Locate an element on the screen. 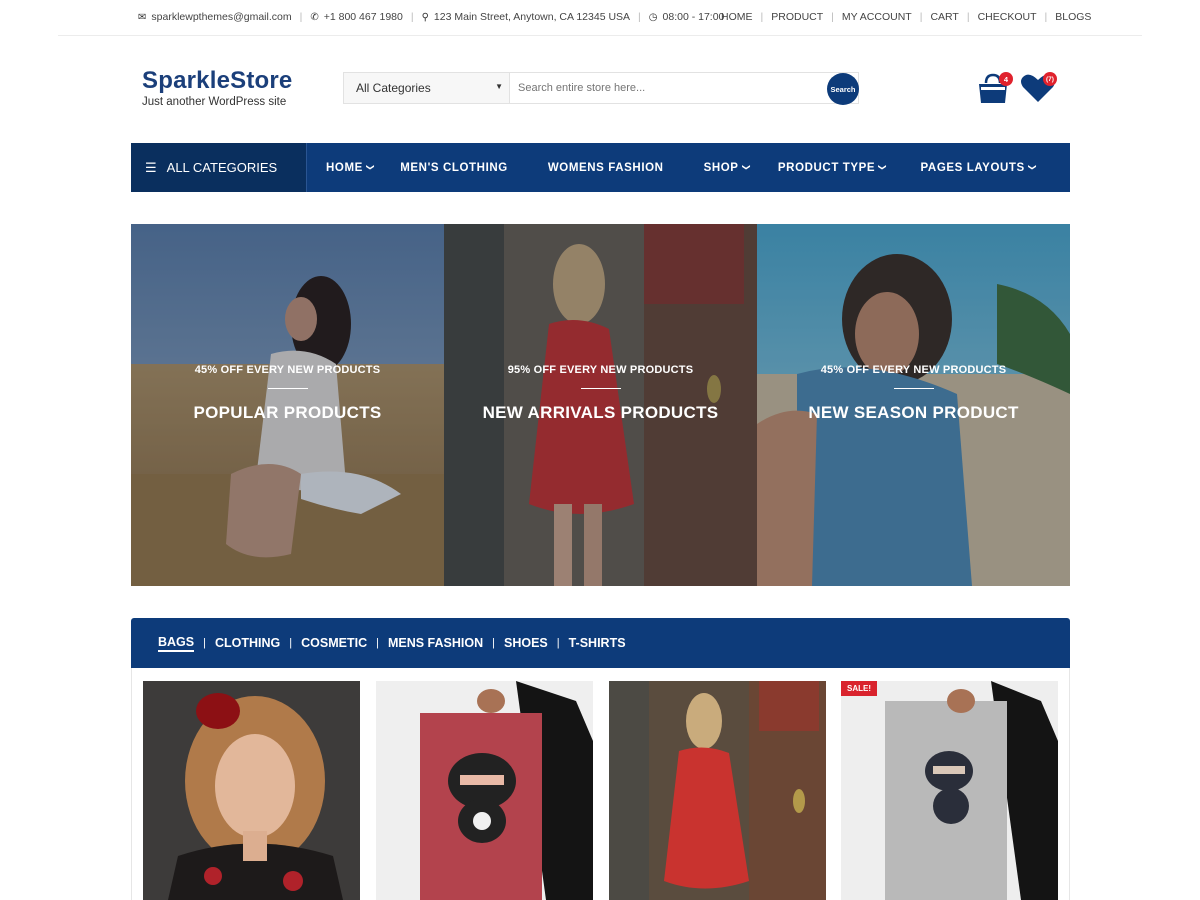 The image size is (1200, 900). wishlist-count-badge: (7) is located at coordinates (1050, 79).